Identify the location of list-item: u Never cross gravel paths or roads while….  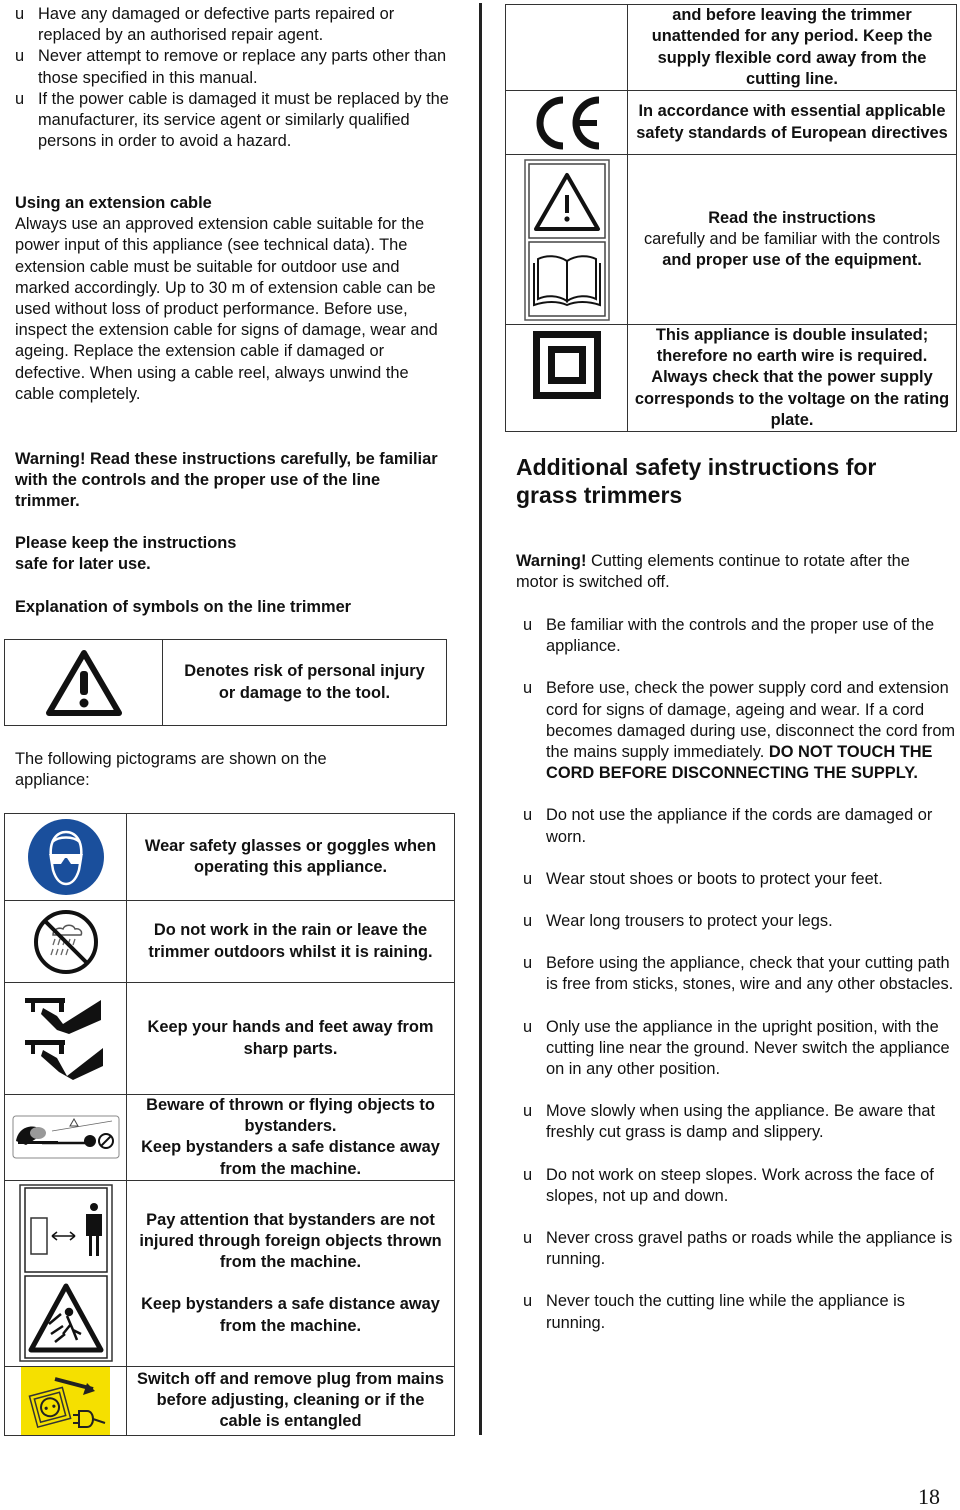
(738, 1249).